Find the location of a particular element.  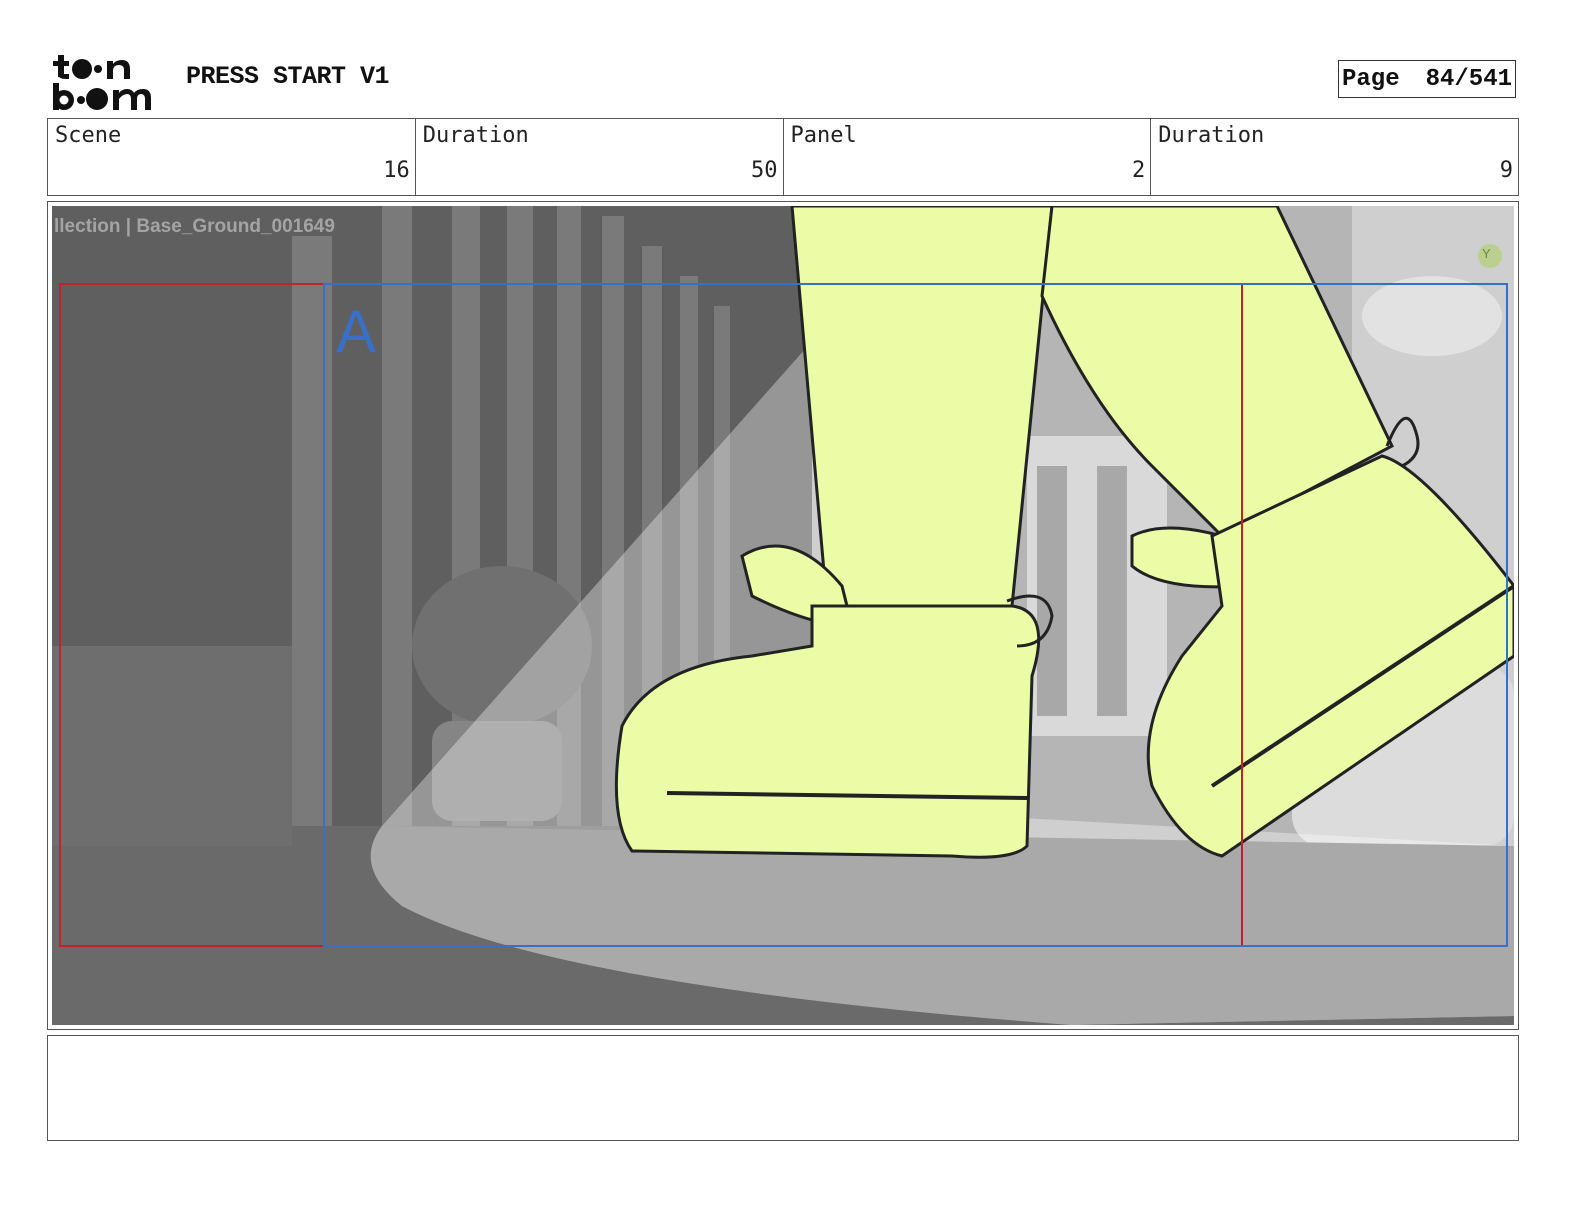

camera-axis-tag: Y is located at coordinates (1486, 253).